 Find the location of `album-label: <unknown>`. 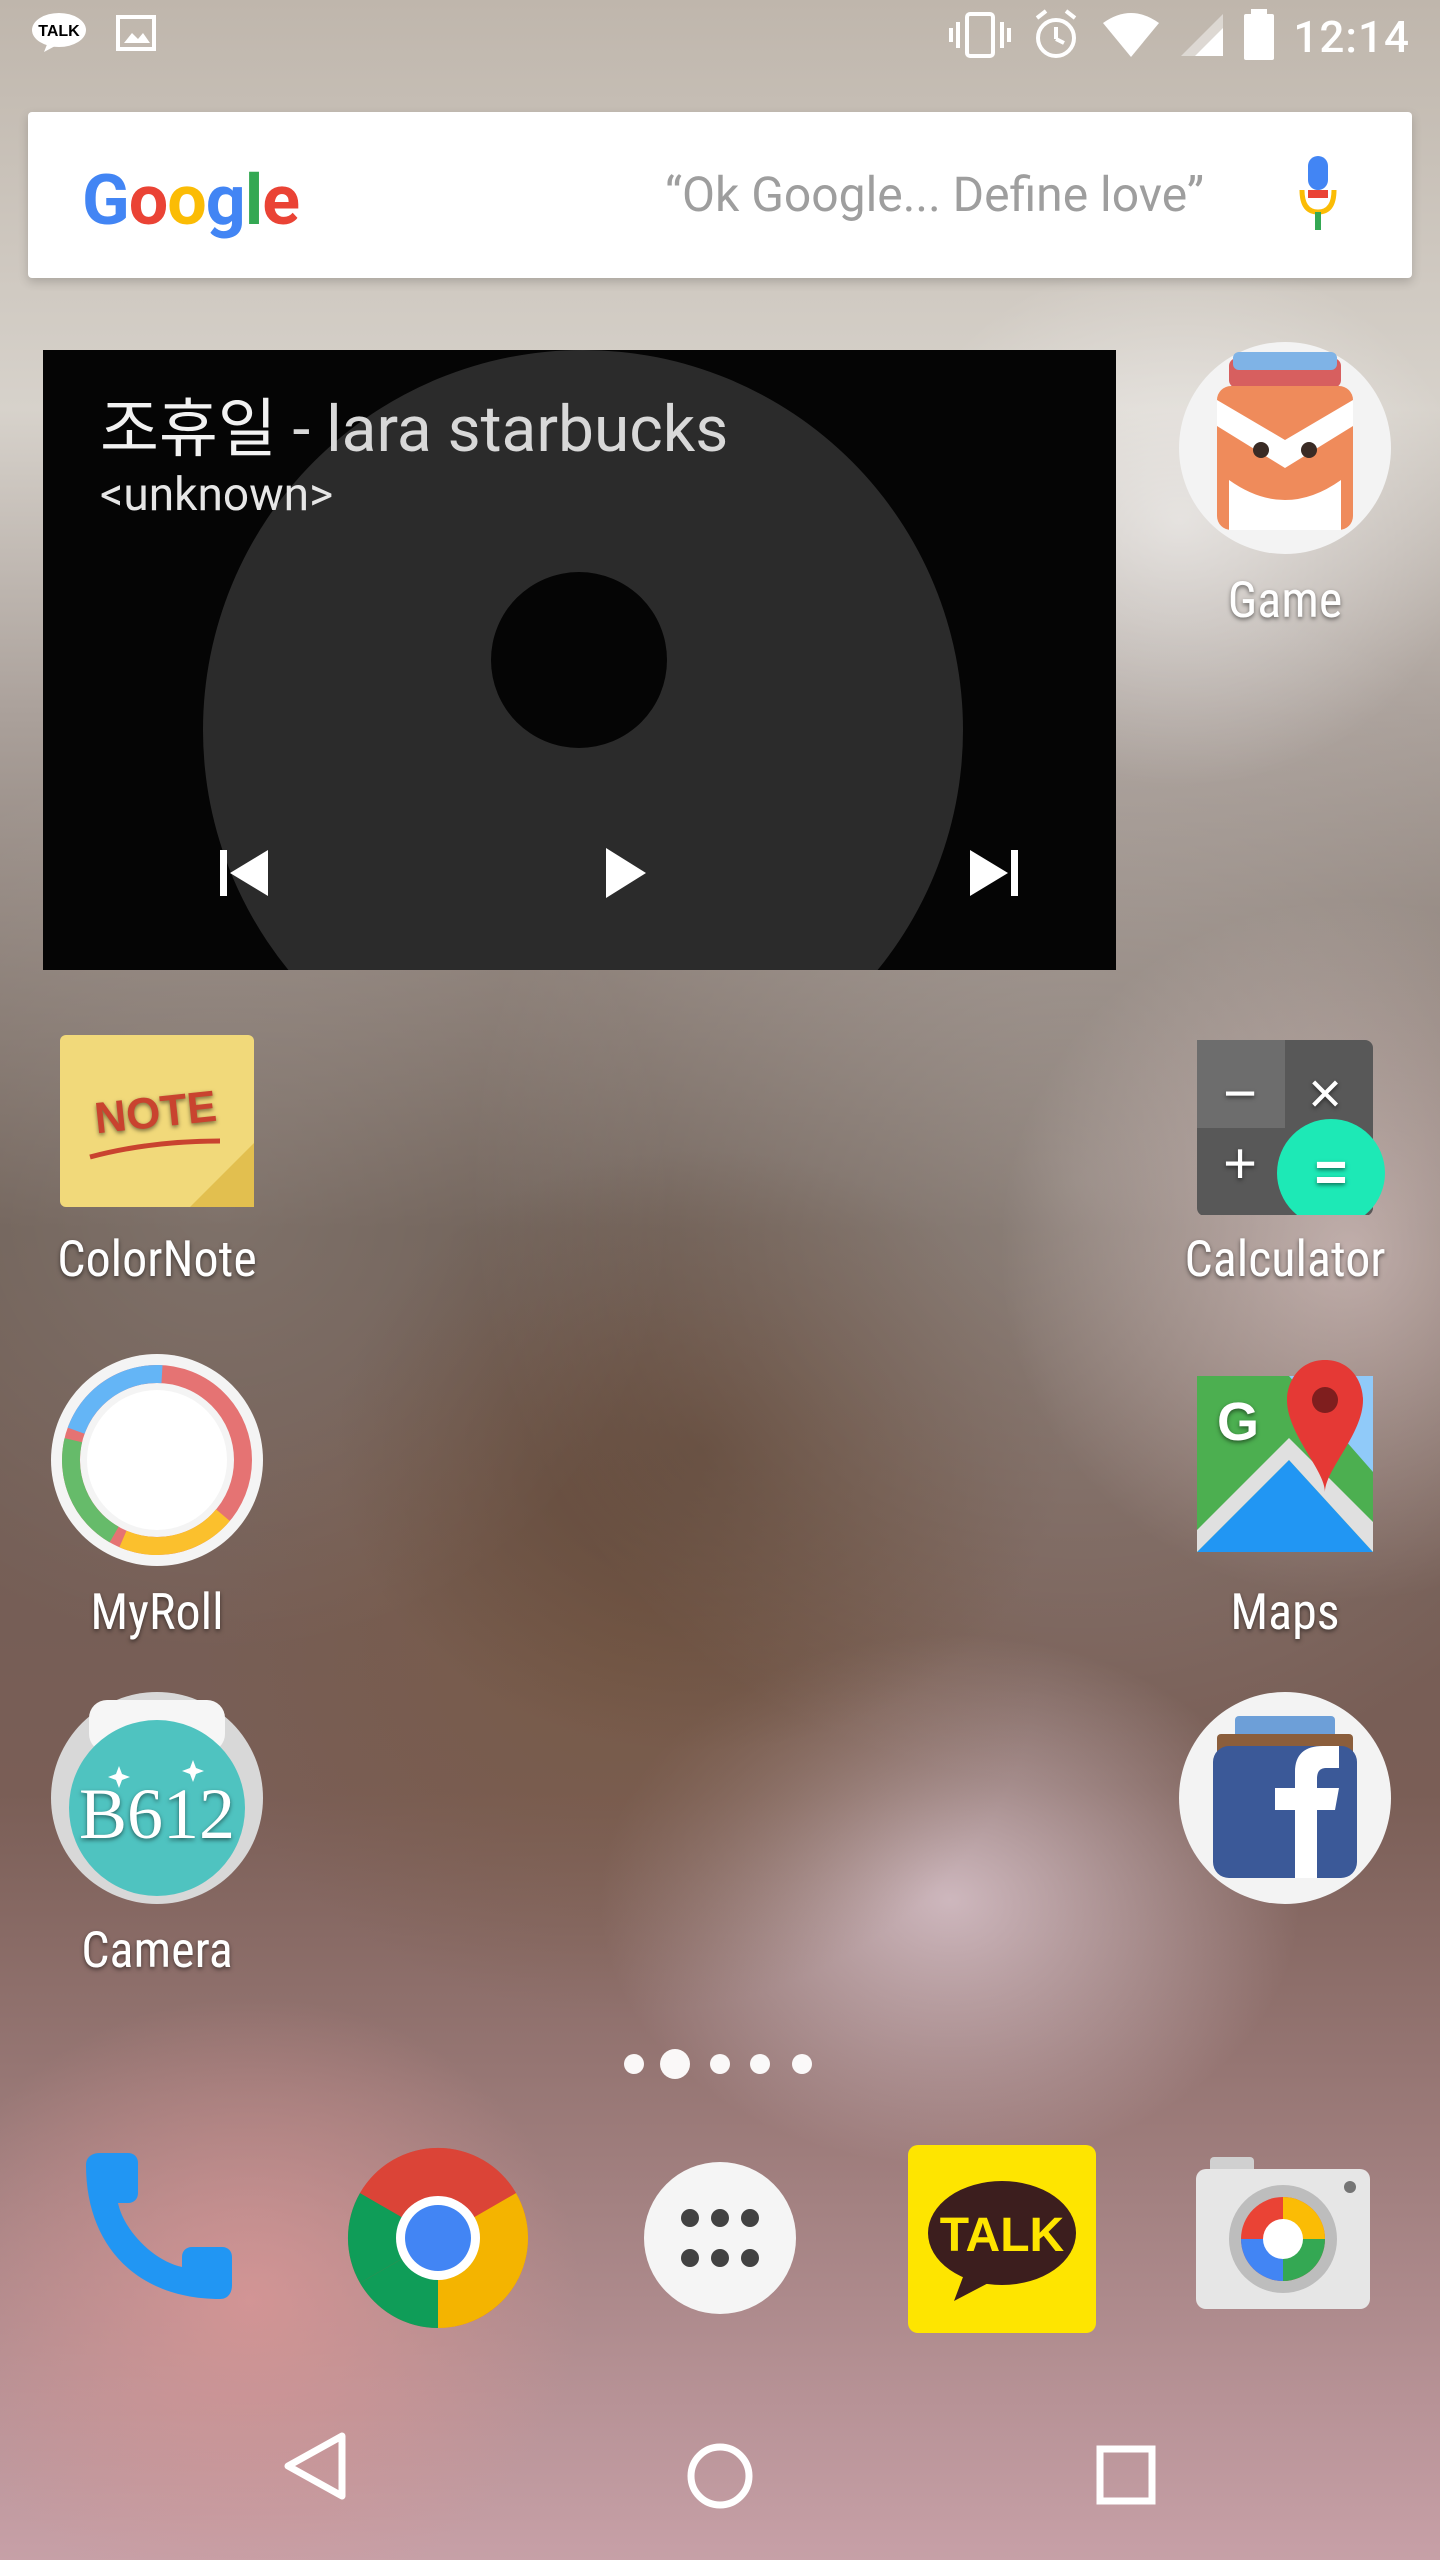

album-label: <unknown> is located at coordinates (217, 495).